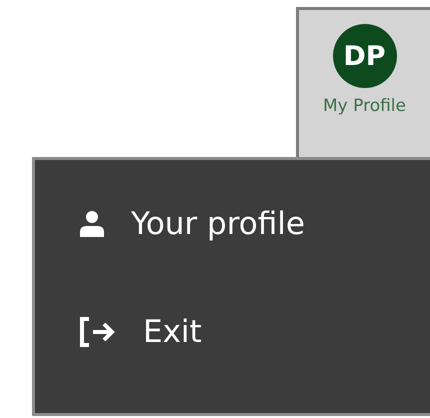  Describe the element at coordinates (98, 332) in the screenshot. I see `exit-icon` at that location.